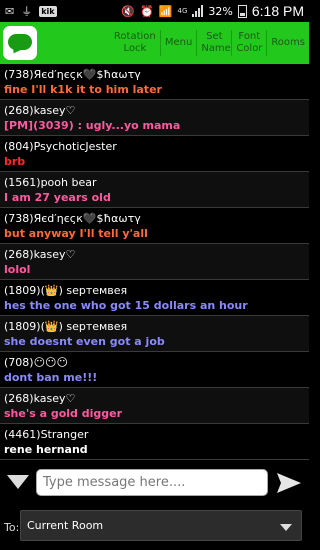 The width and height of the screenshot is (320, 550). Describe the element at coordinates (182, 10) in the screenshot. I see `network-type: 4G` at that location.